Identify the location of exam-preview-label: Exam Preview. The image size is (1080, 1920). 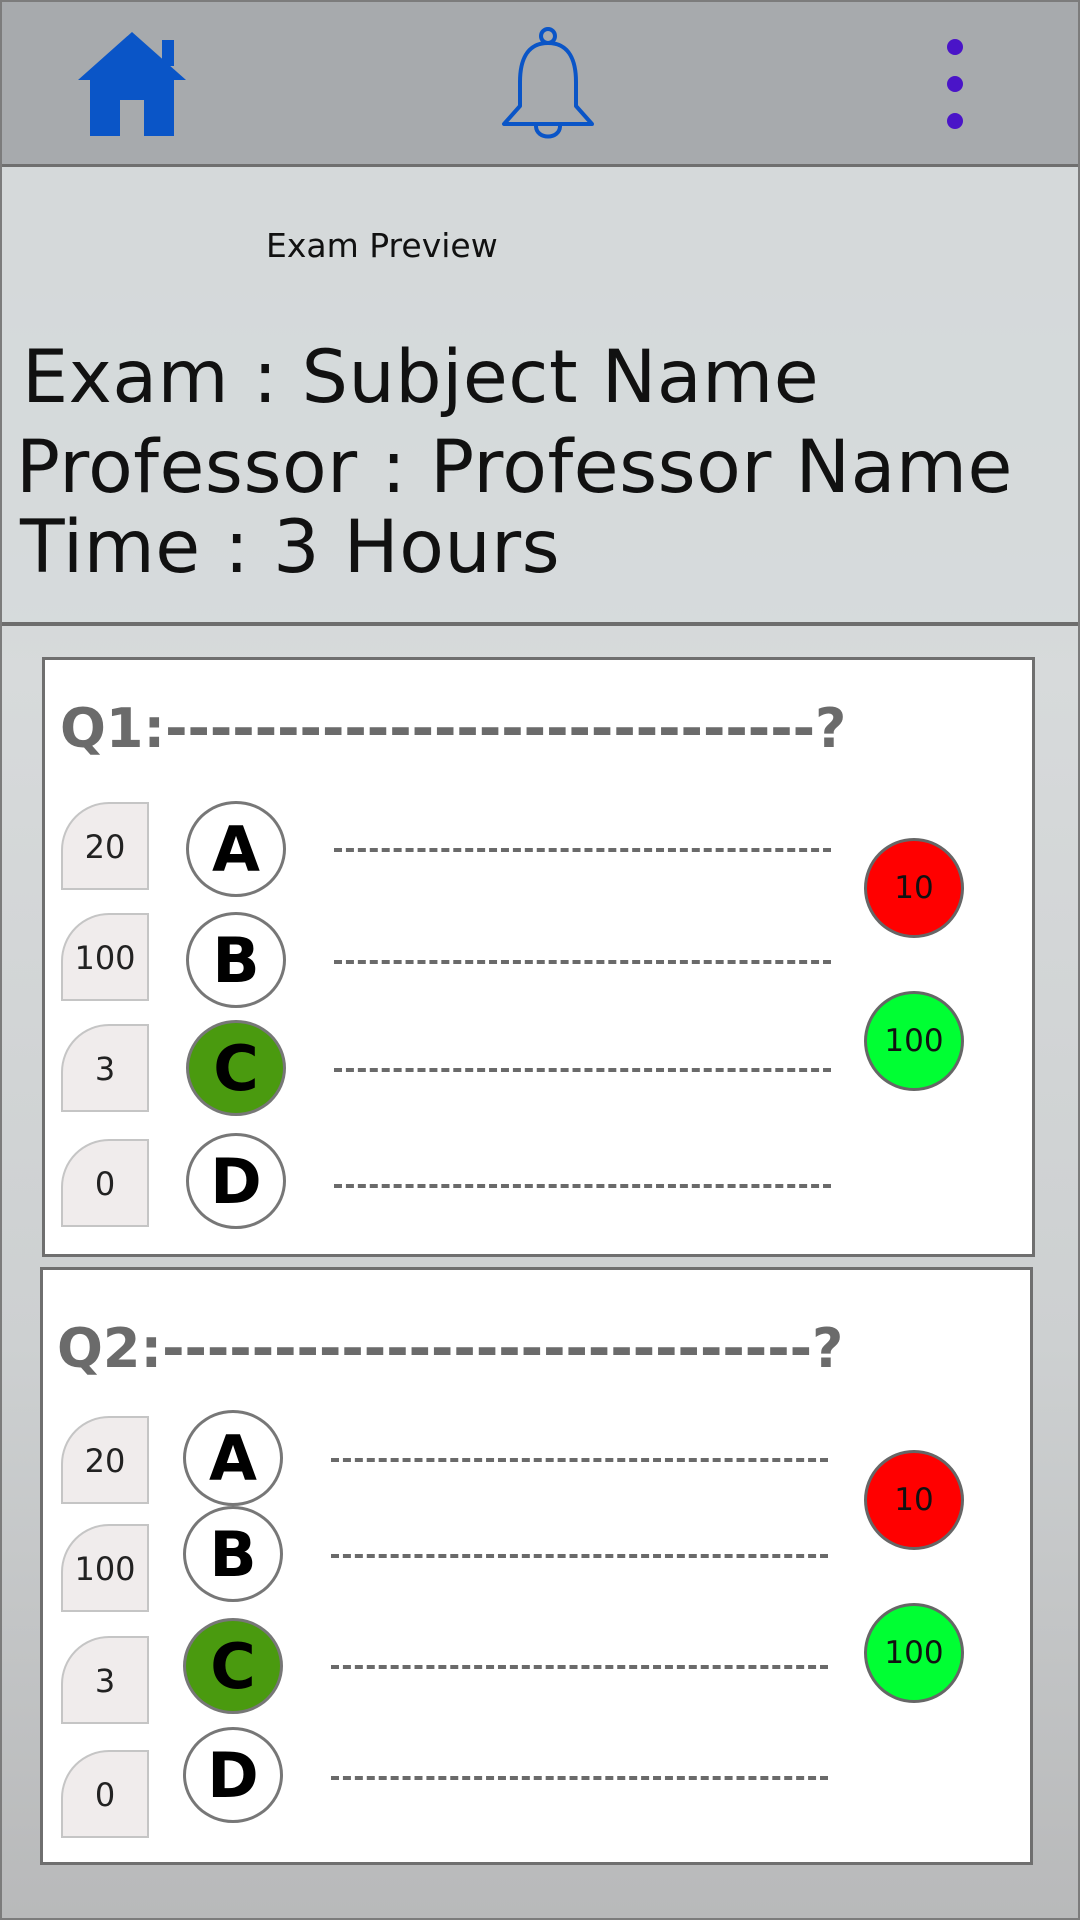
(382, 245).